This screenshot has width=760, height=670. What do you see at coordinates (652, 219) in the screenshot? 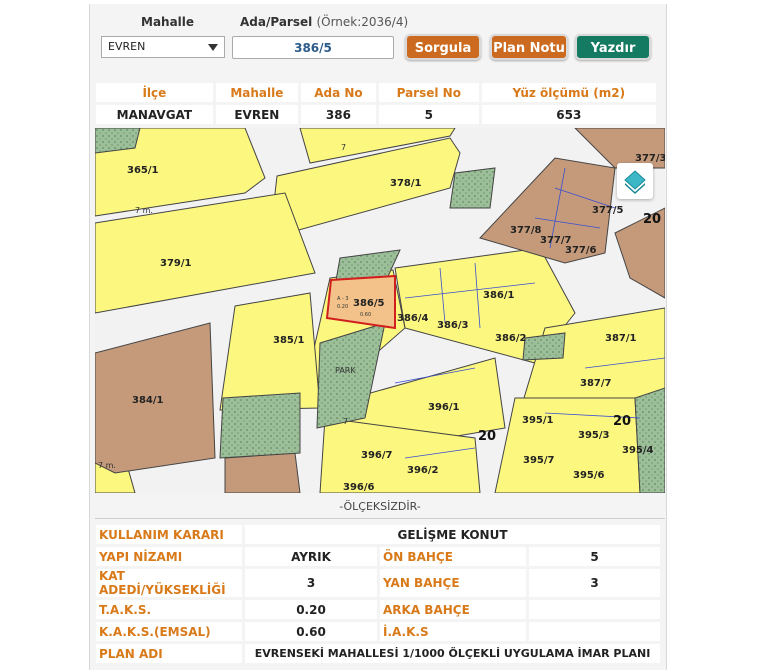
I see `block-number-20-b: 20` at bounding box center [652, 219].